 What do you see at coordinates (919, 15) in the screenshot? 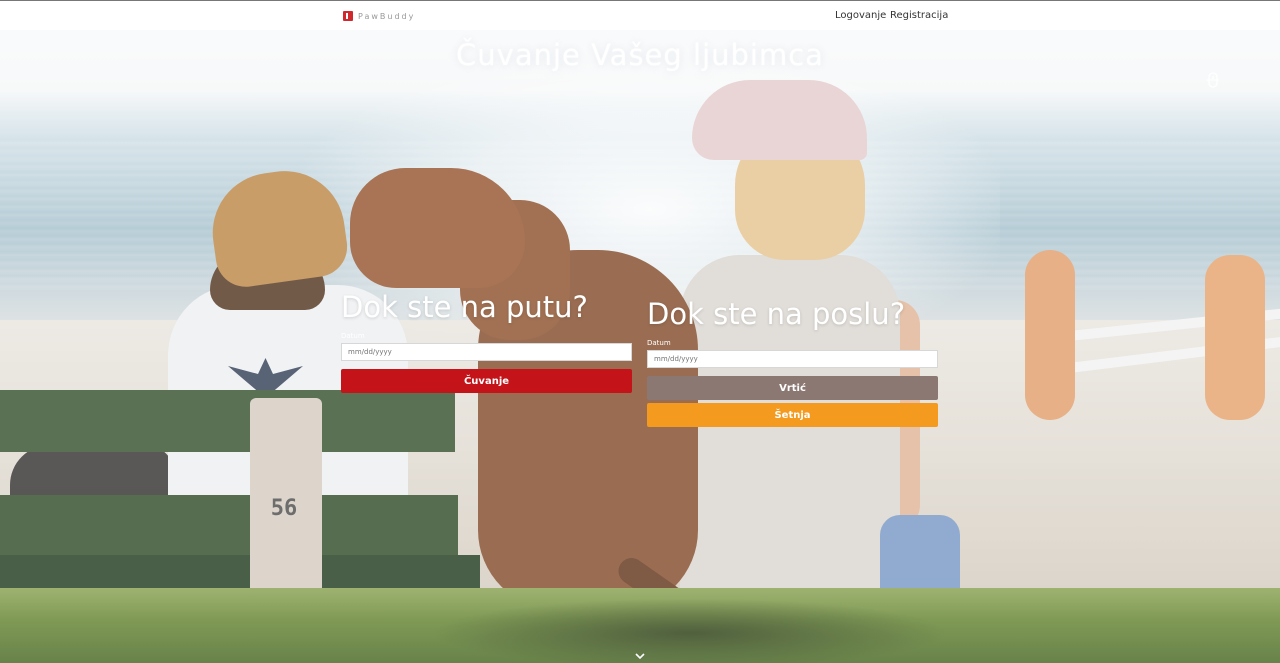
I see `nav-register-link: Registracija` at bounding box center [919, 15].